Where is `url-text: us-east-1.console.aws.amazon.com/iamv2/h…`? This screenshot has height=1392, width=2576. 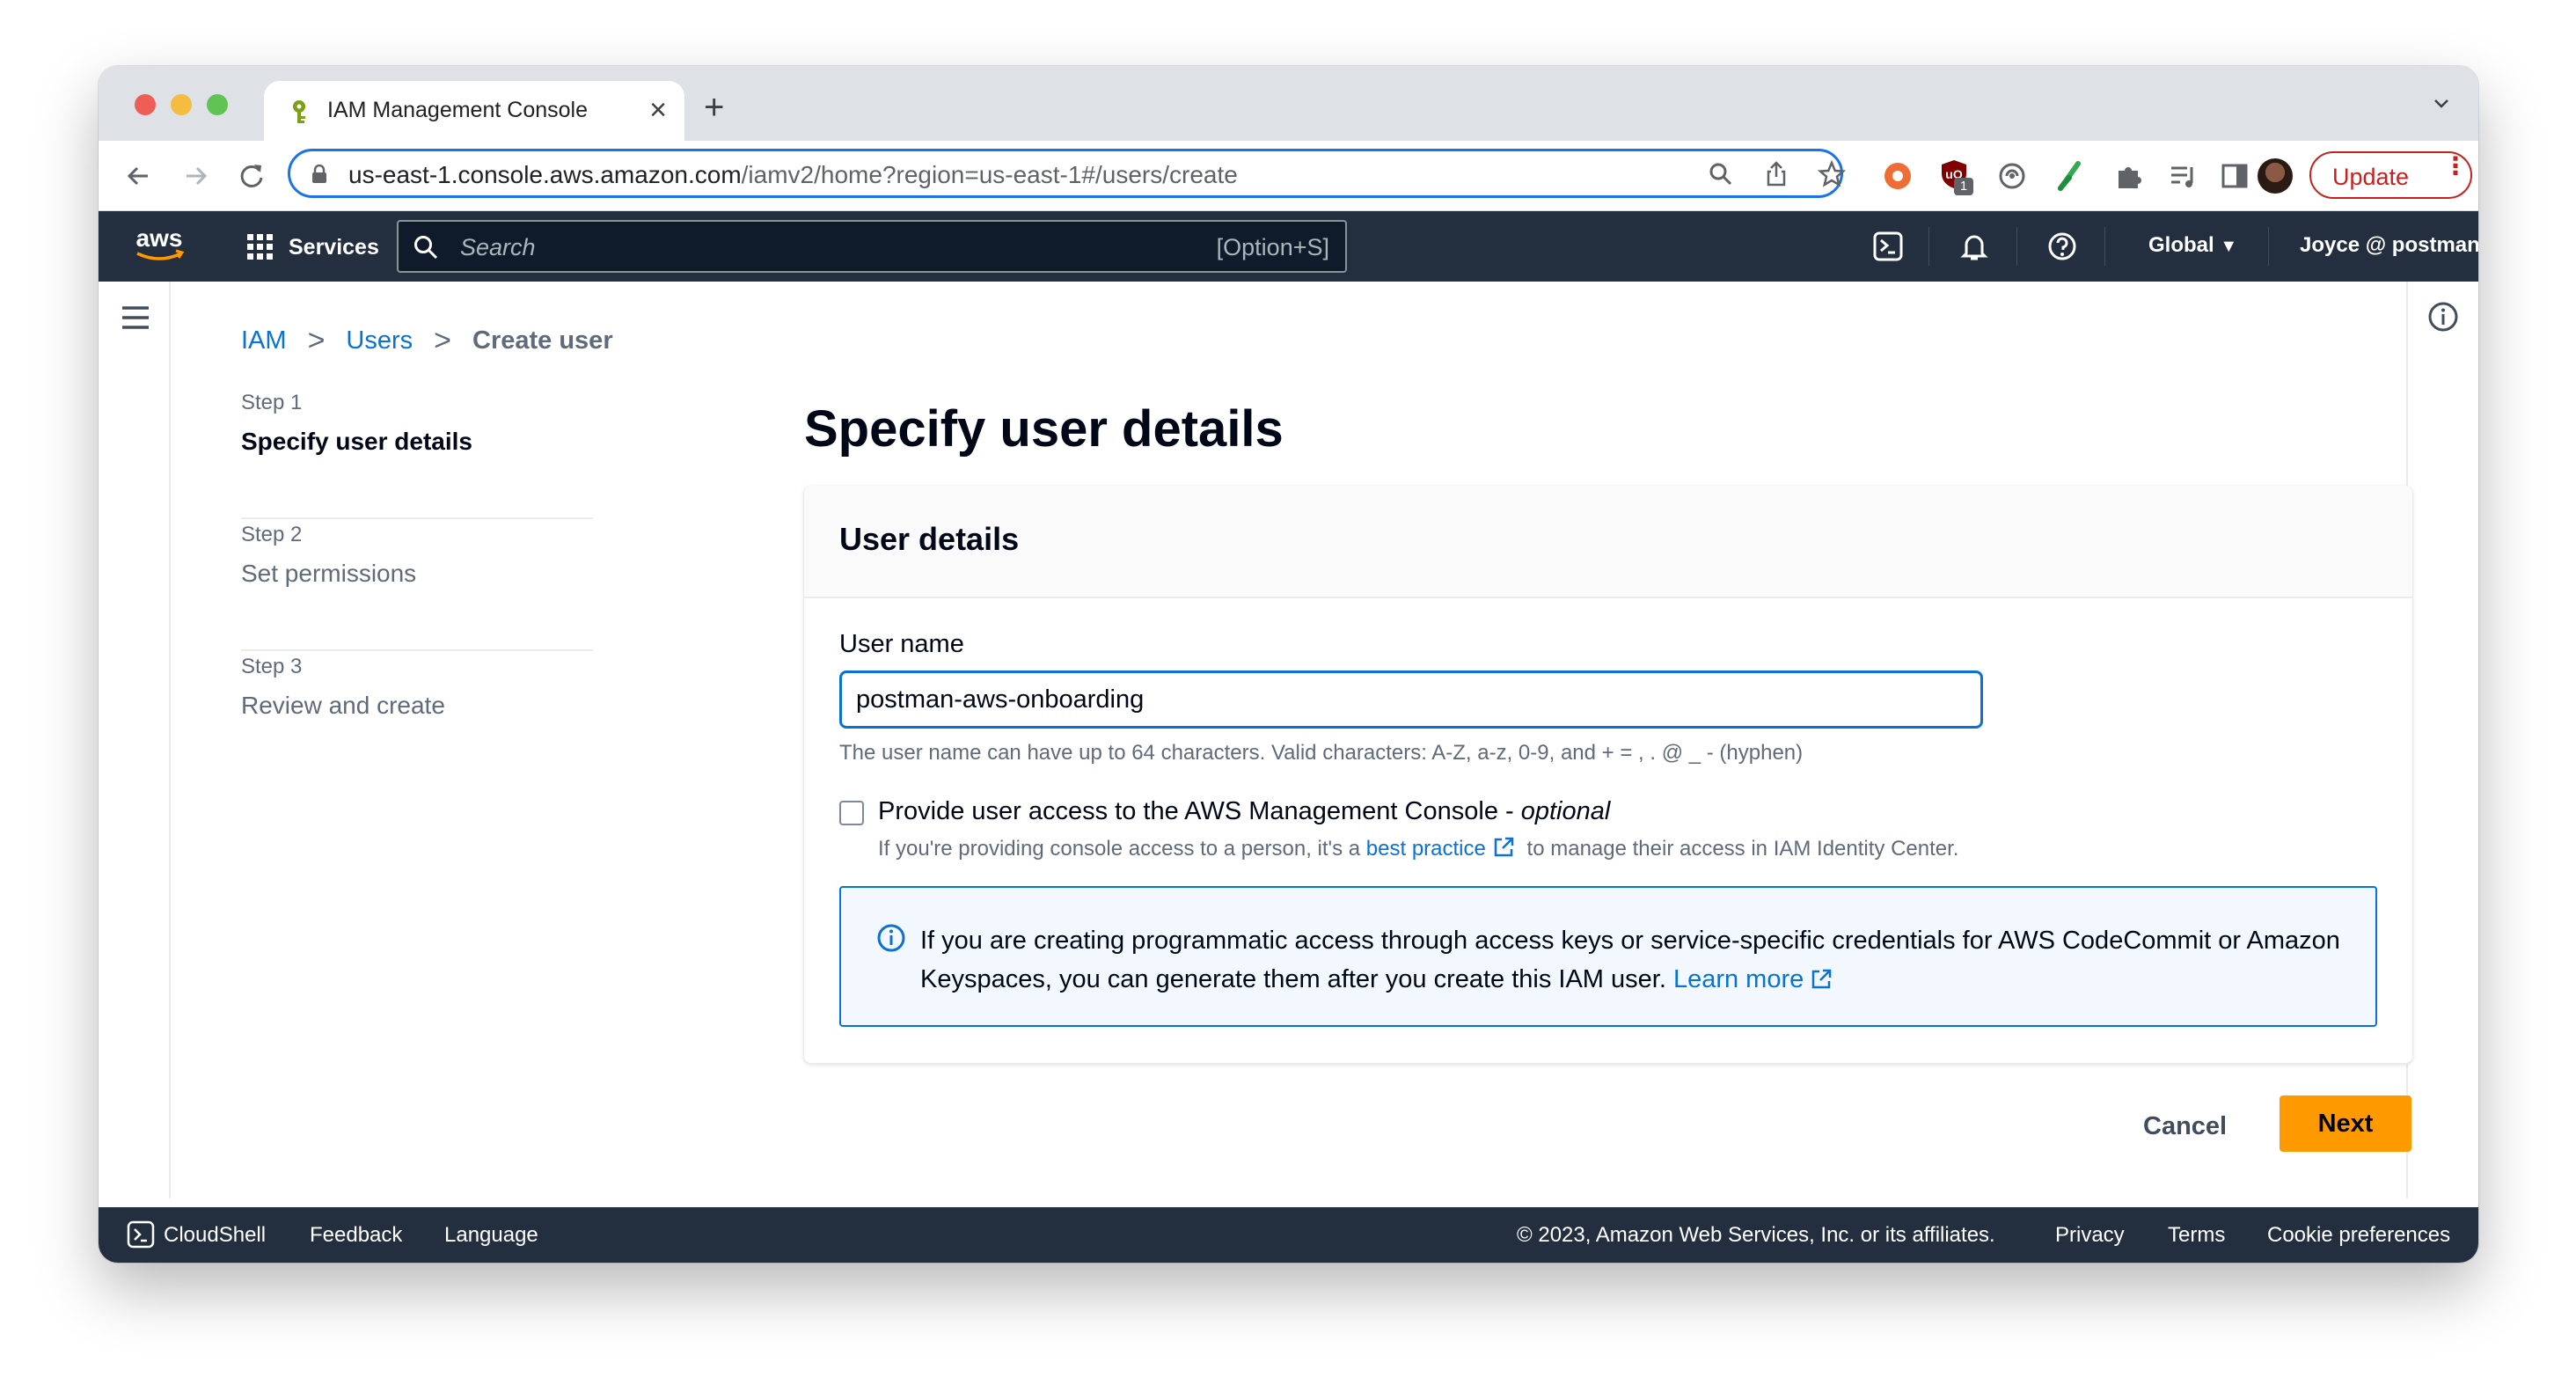 url-text: us-east-1.console.aws.amazon.com/iamv2/h… is located at coordinates (793, 175).